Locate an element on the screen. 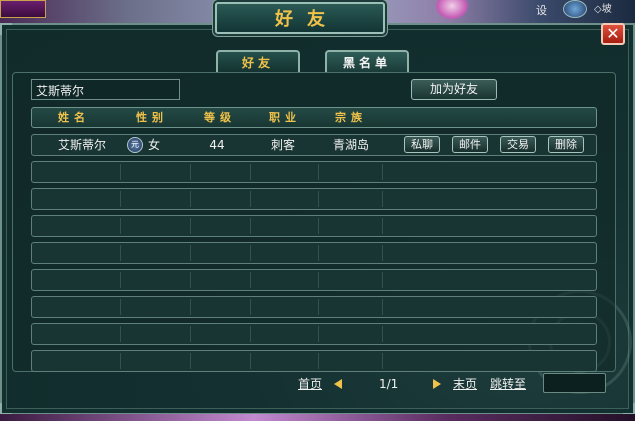  jump-to-label: 跳转至 is located at coordinates (508, 384).